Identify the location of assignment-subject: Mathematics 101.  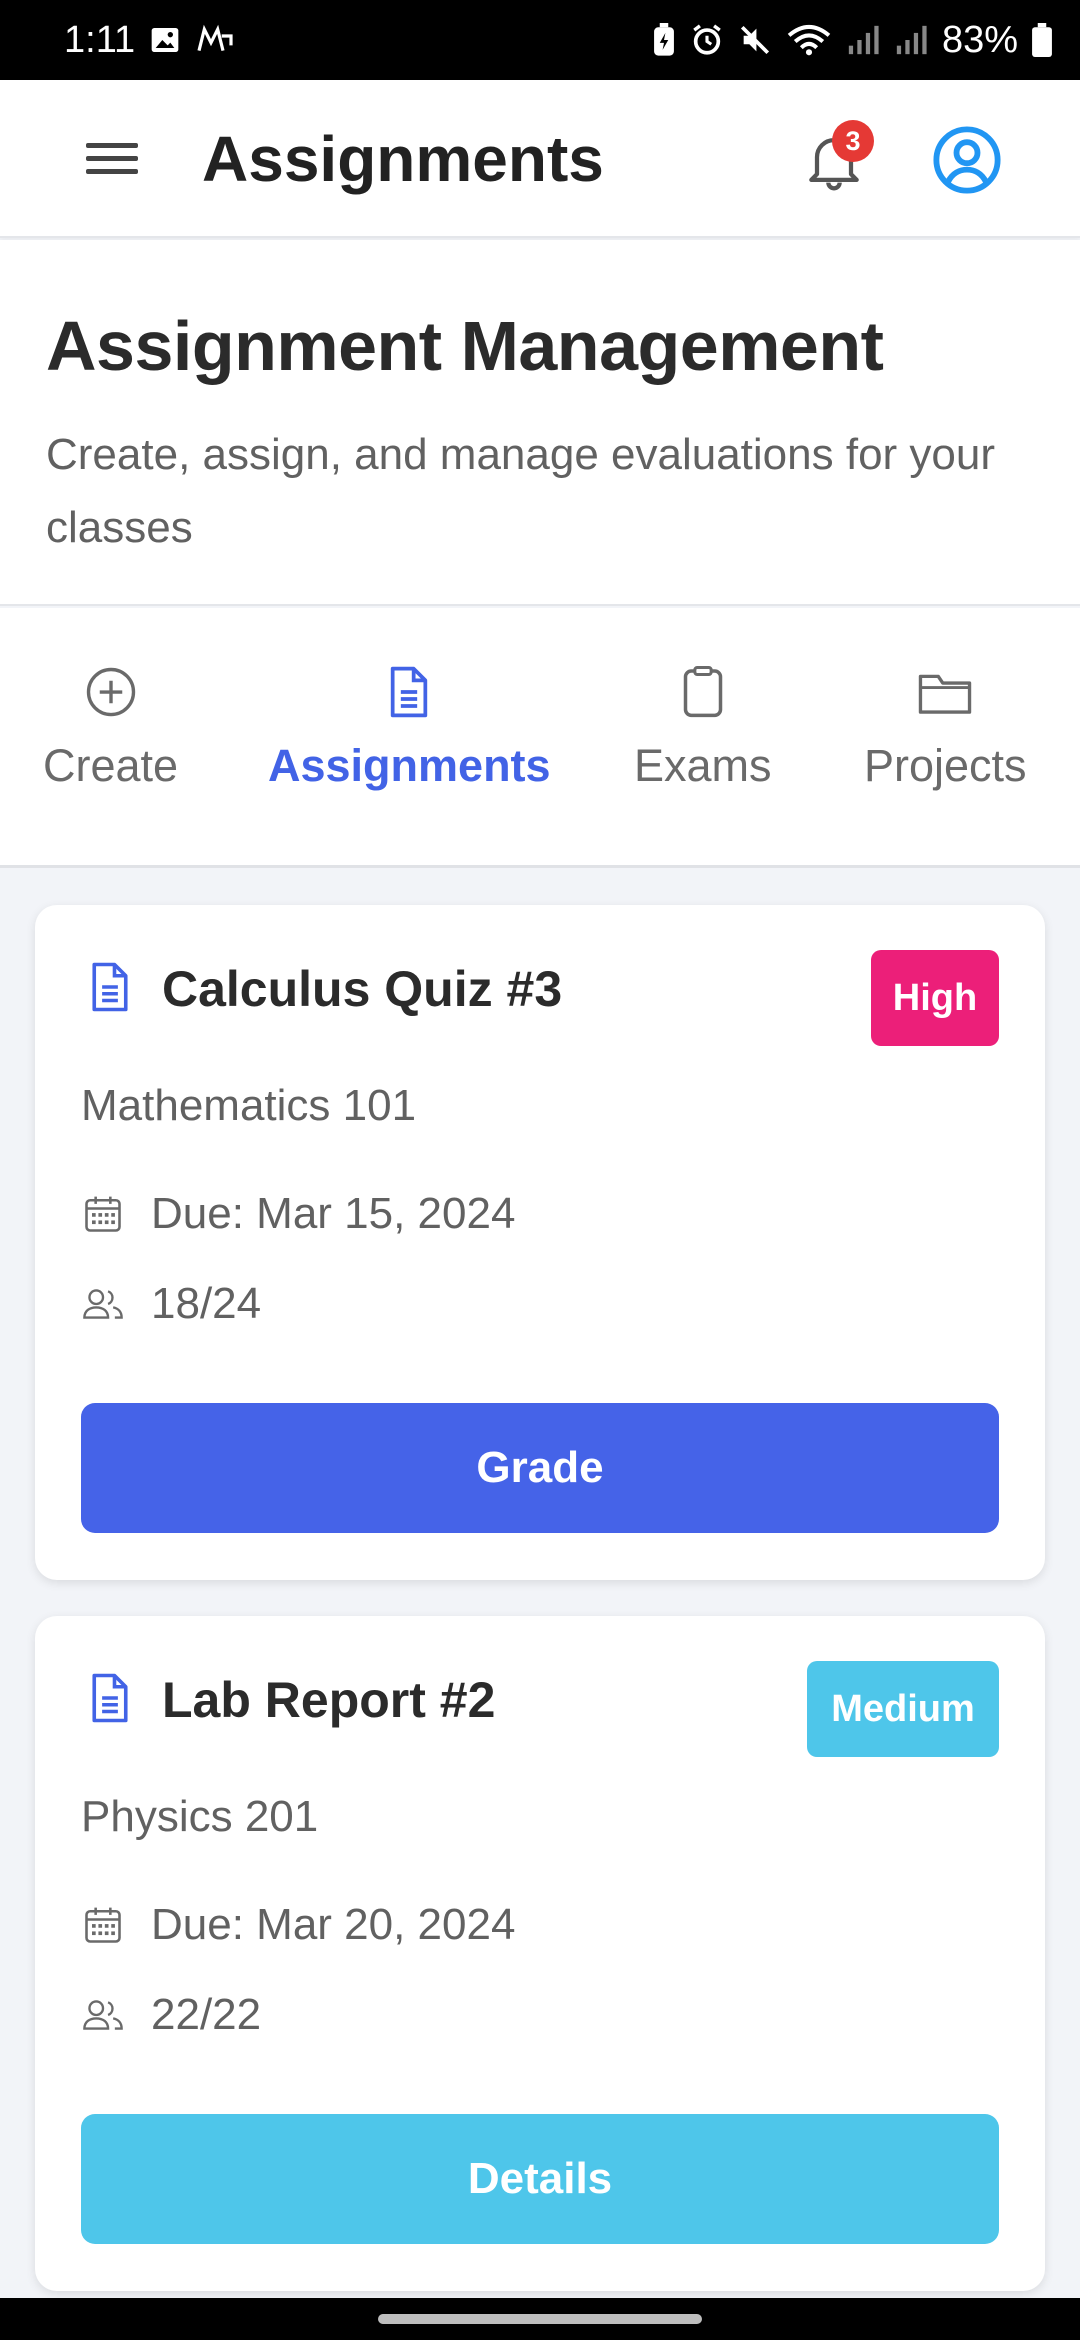
(249, 1105).